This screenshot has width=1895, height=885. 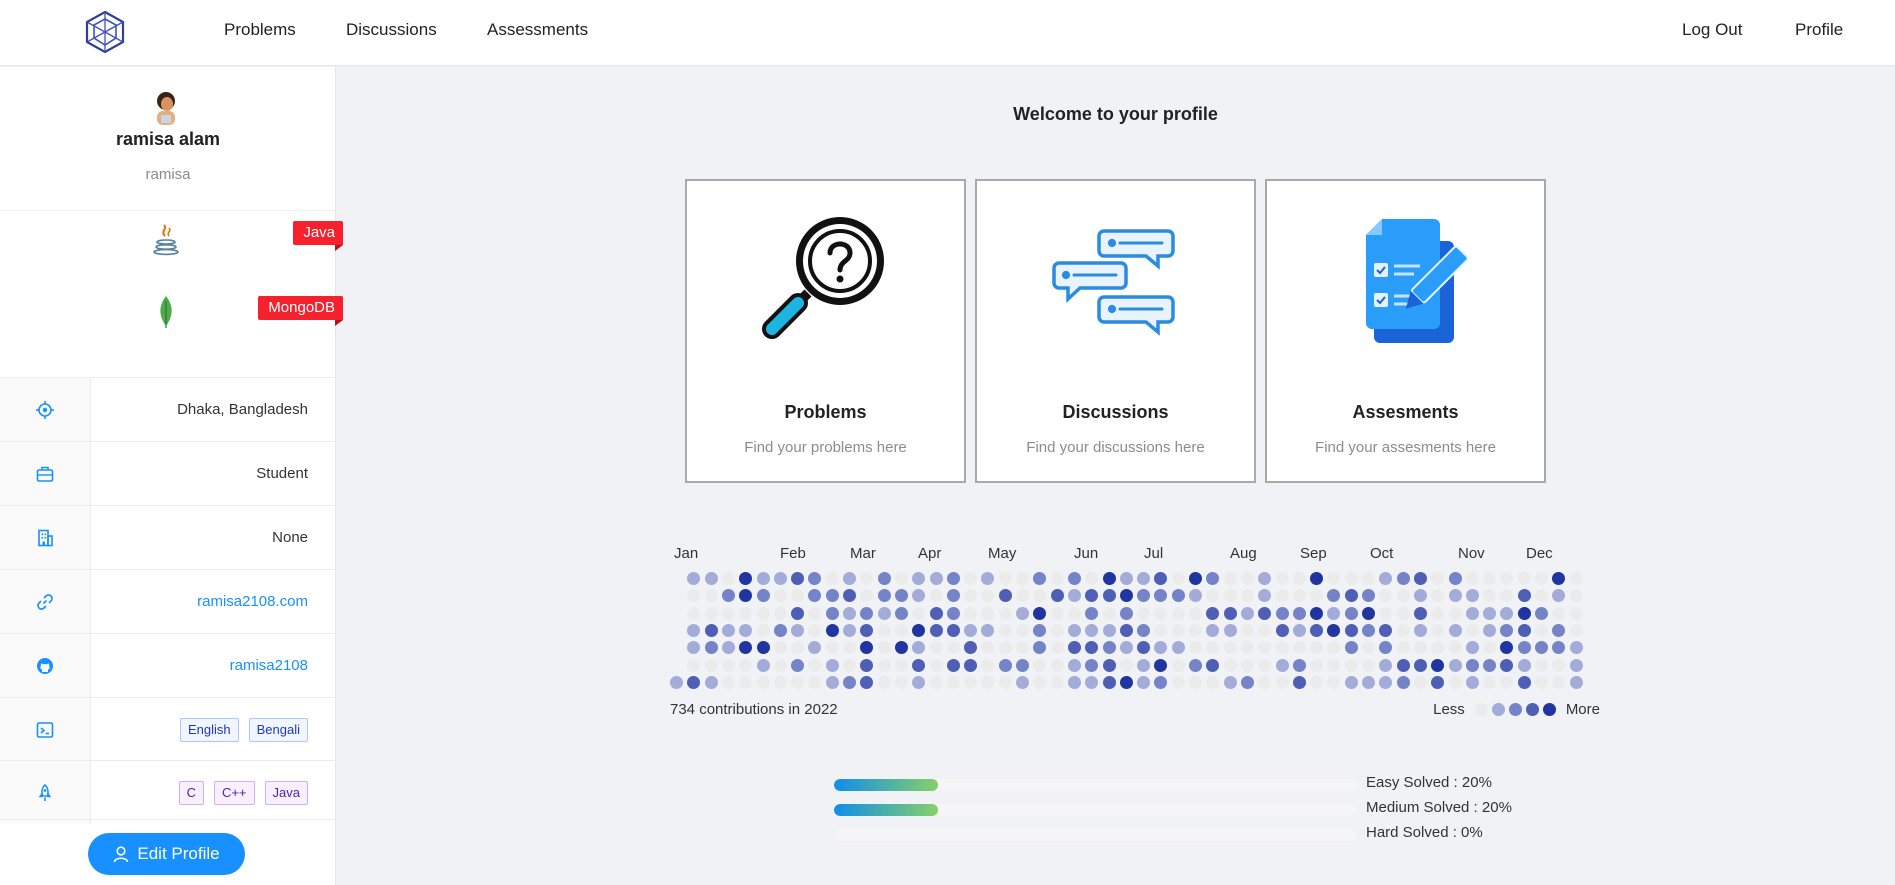 I want to click on info-row-spoken-languages: English Bengali, so click(x=168, y=729).